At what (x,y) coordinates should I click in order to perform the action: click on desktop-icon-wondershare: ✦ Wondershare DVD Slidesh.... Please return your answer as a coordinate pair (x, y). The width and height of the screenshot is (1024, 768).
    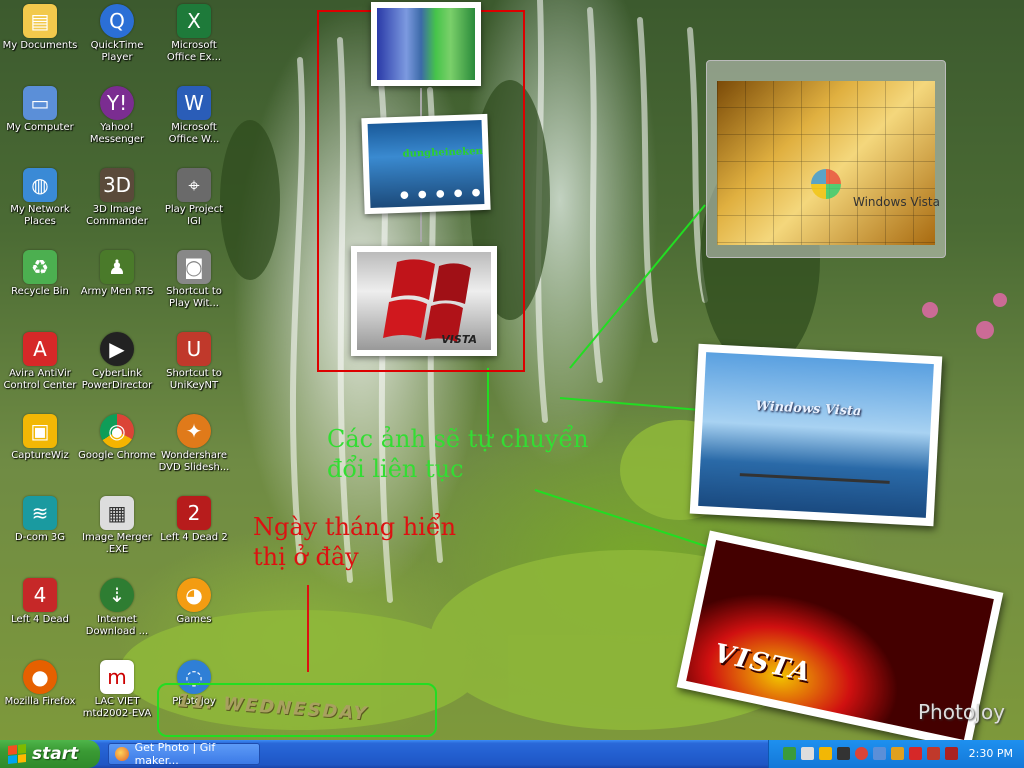
    Looking at the image, I should click on (194, 444).